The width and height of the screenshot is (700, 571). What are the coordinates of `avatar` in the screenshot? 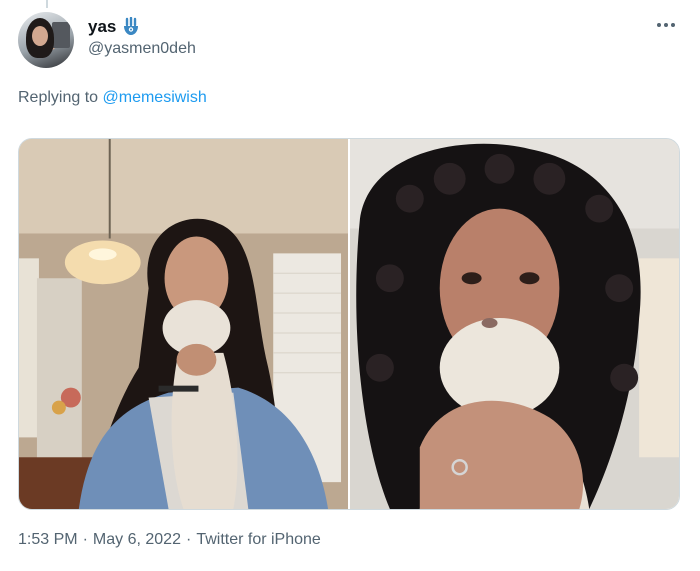 It's located at (46, 40).